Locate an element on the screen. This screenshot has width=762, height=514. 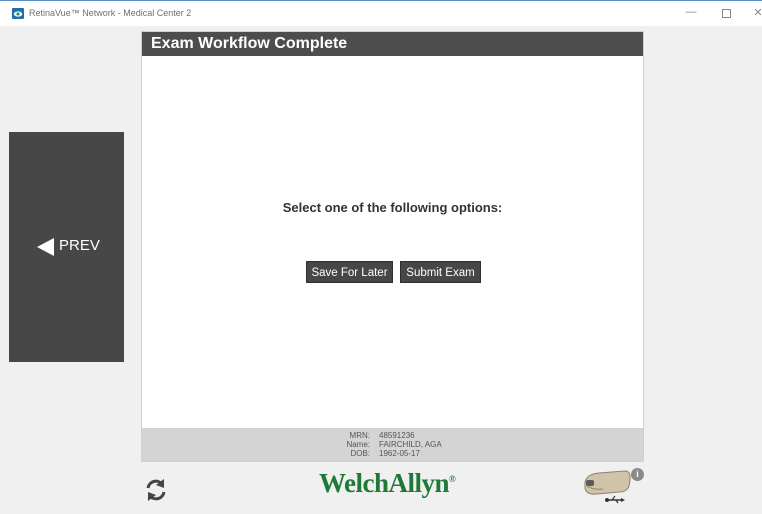
minimize-button: — is located at coordinates (691, 12).